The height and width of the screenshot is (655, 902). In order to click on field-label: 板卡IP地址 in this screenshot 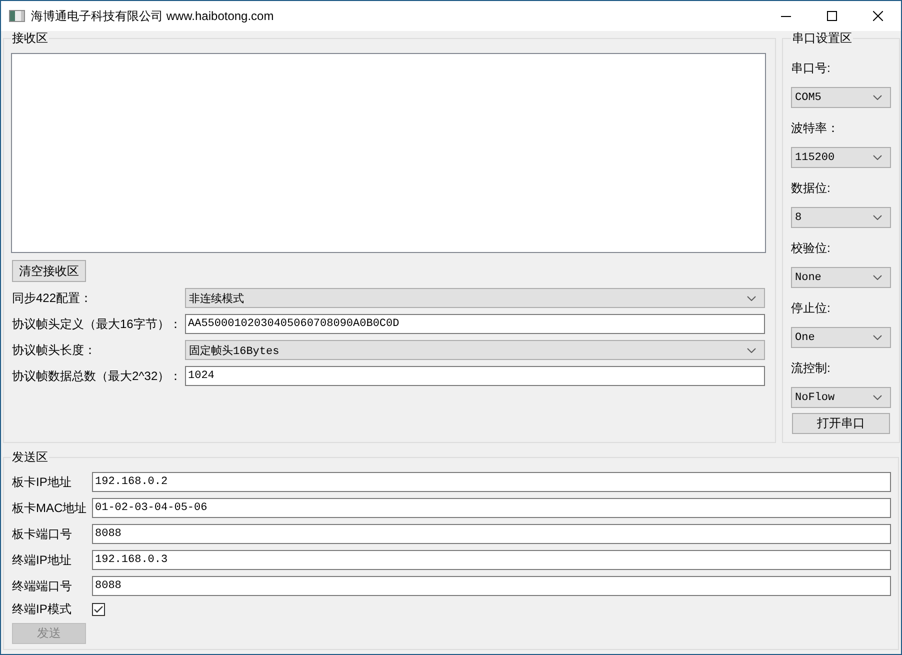, I will do `click(42, 482)`.